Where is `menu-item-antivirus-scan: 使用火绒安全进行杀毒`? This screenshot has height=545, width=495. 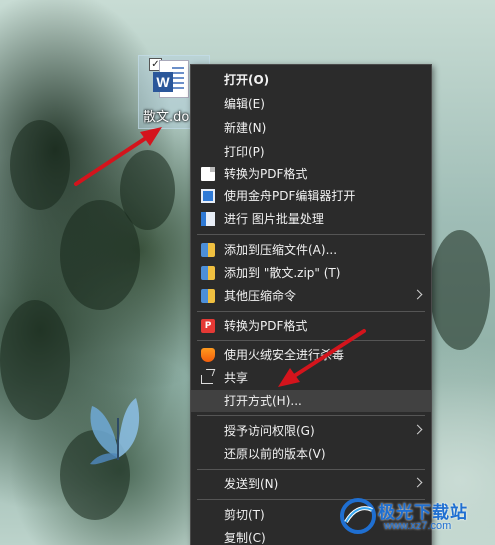 menu-item-antivirus-scan: 使用火绒安全进行杀毒 is located at coordinates (311, 355).